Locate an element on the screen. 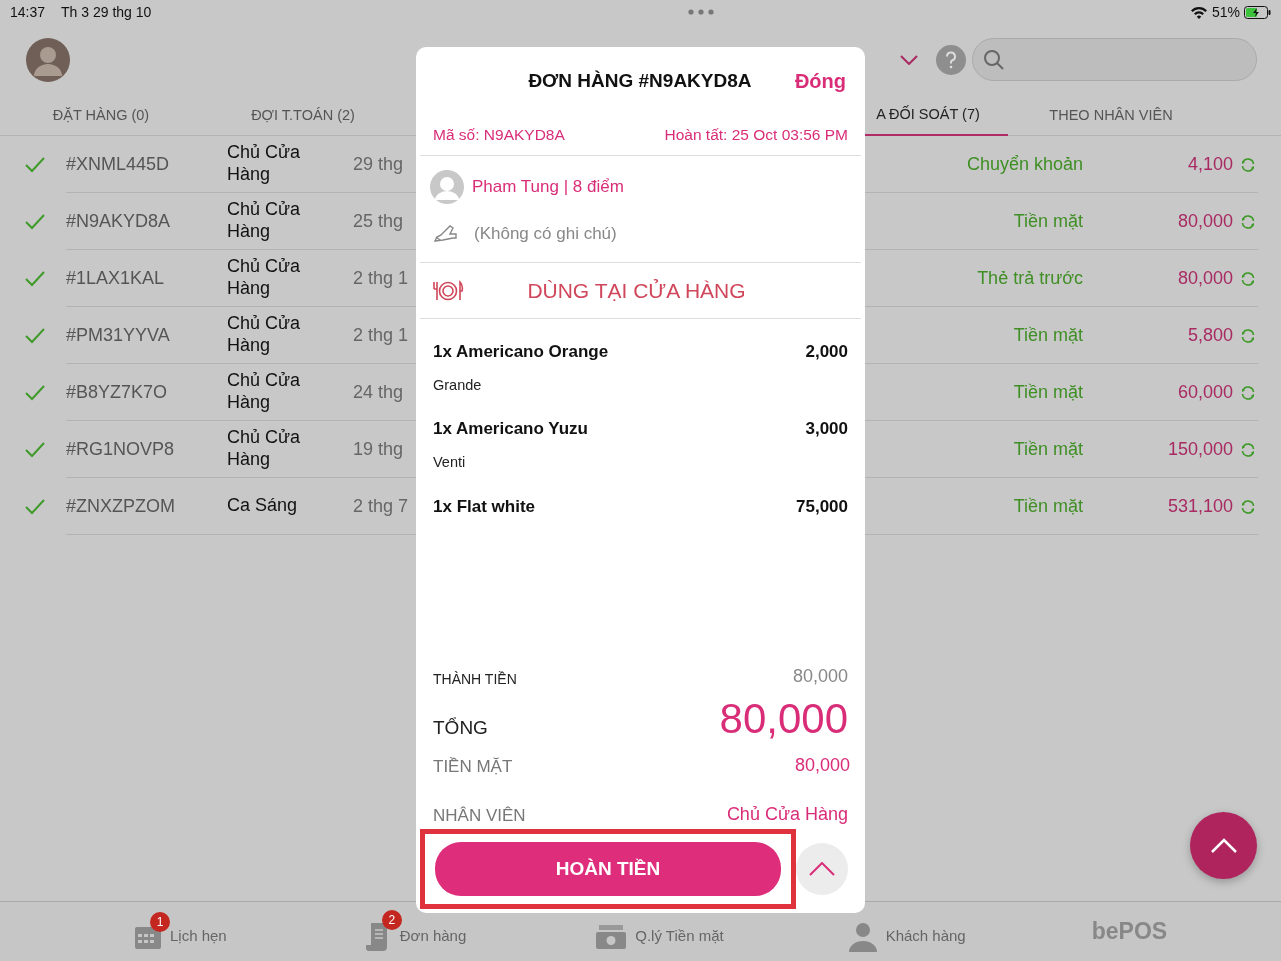 The image size is (1281, 961). item-option: Venti is located at coordinates (640, 462).